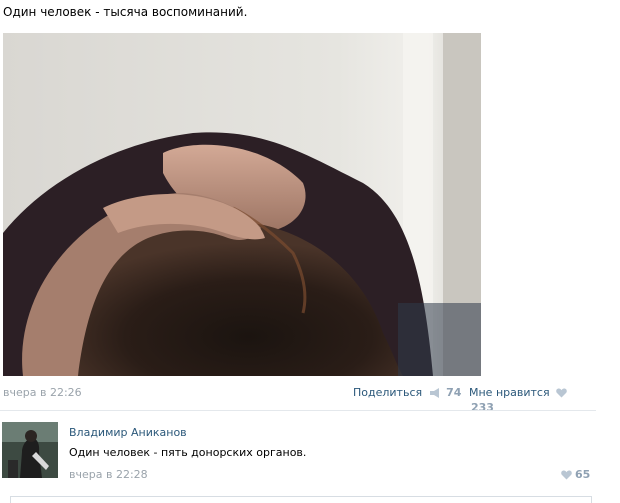 This screenshot has height=503, width=620. I want to click on comment-author: Владимир Аниканов, so click(128, 432).